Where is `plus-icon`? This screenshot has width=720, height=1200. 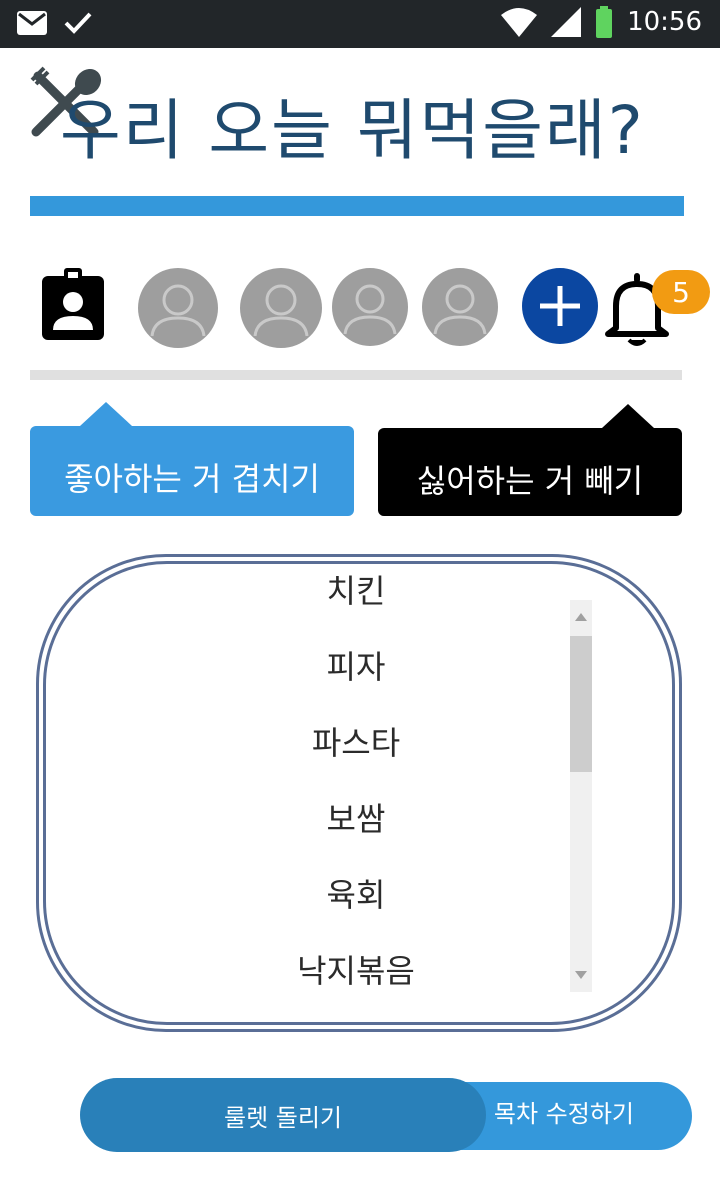 plus-icon is located at coordinates (560, 306).